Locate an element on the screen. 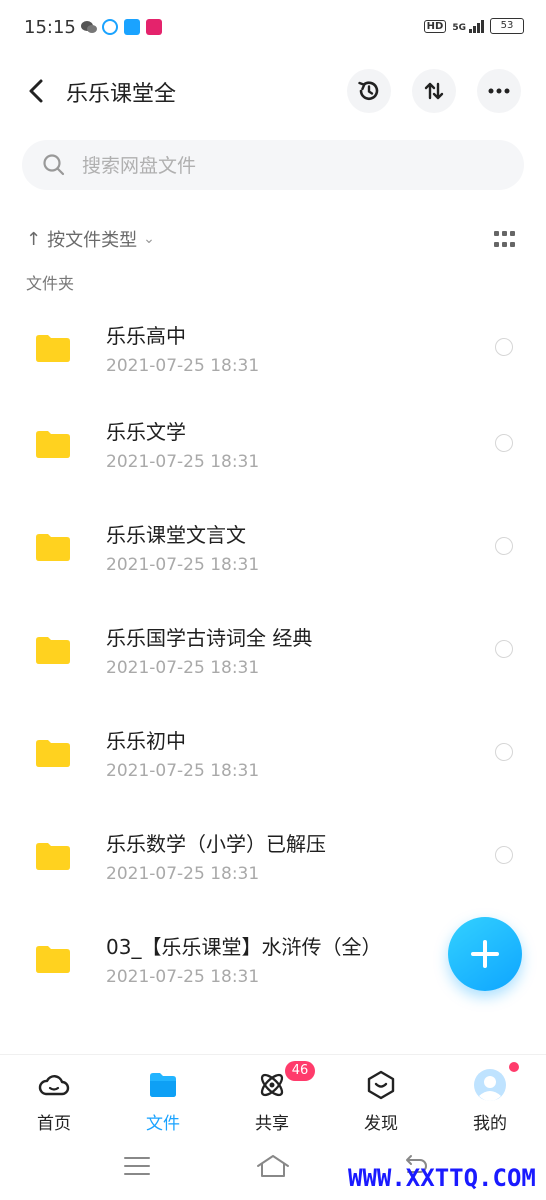 The image size is (546, 1200). tab-share-label: 共享 is located at coordinates (272, 1124).